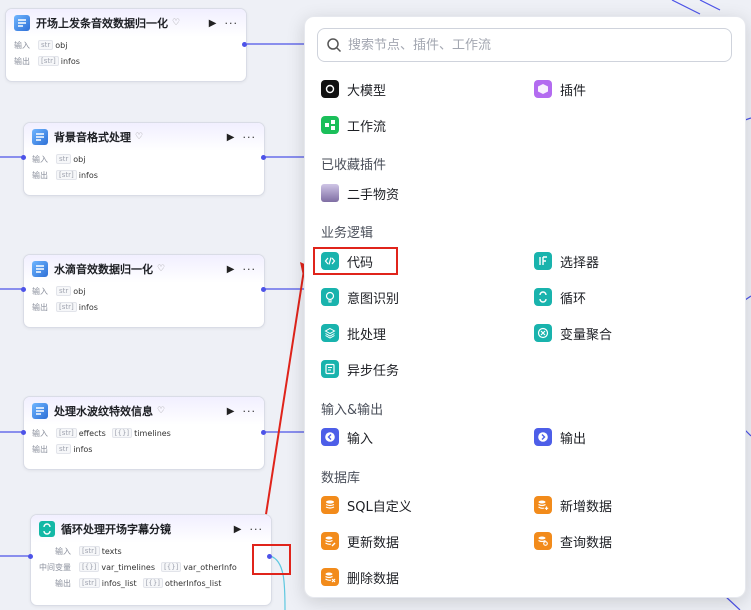  What do you see at coordinates (573, 333) in the screenshot?
I see `menu-item-aggregate: 变量聚合` at bounding box center [573, 333].